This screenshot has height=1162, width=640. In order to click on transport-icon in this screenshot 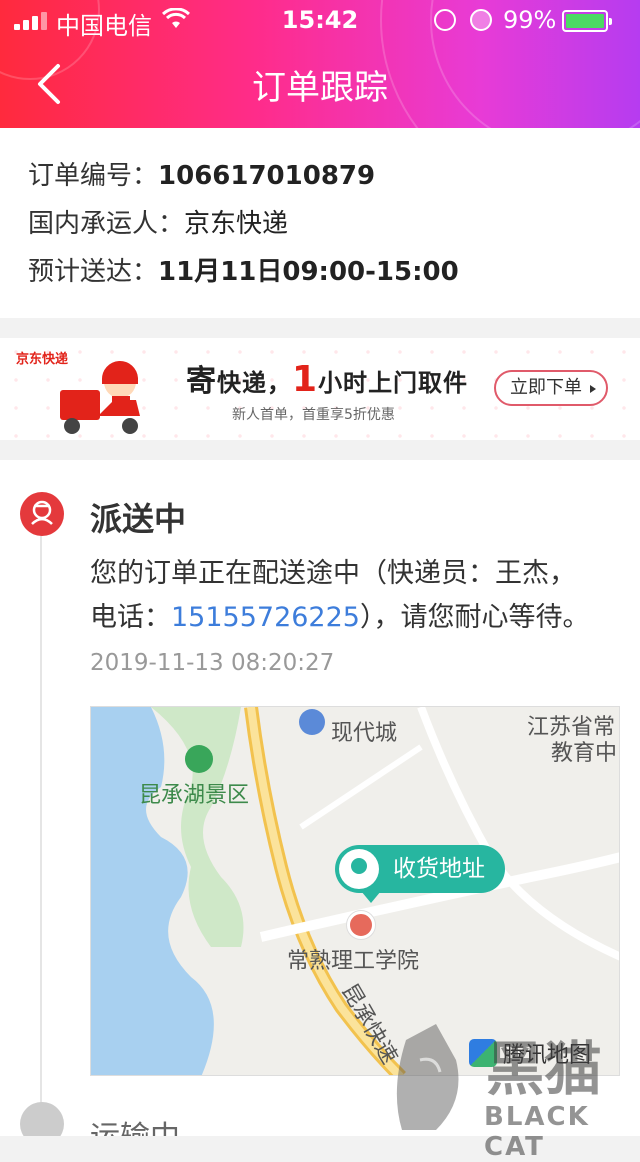, I will do `click(42, 1119)`.